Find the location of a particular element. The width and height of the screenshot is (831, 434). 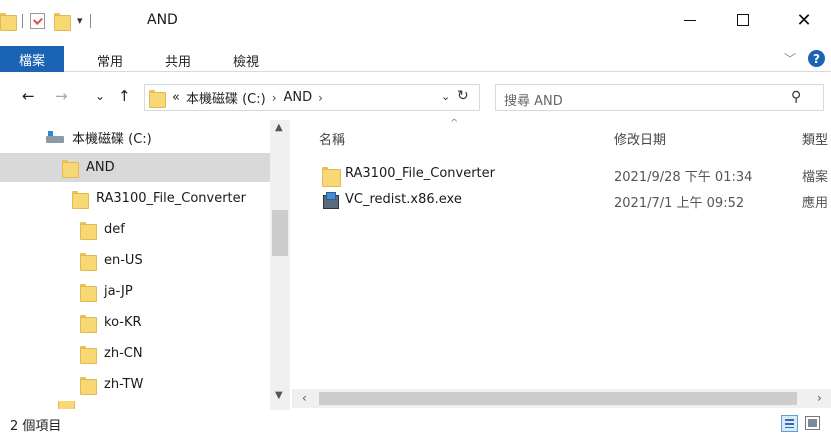

properties-check-icon is located at coordinates (37, 20).